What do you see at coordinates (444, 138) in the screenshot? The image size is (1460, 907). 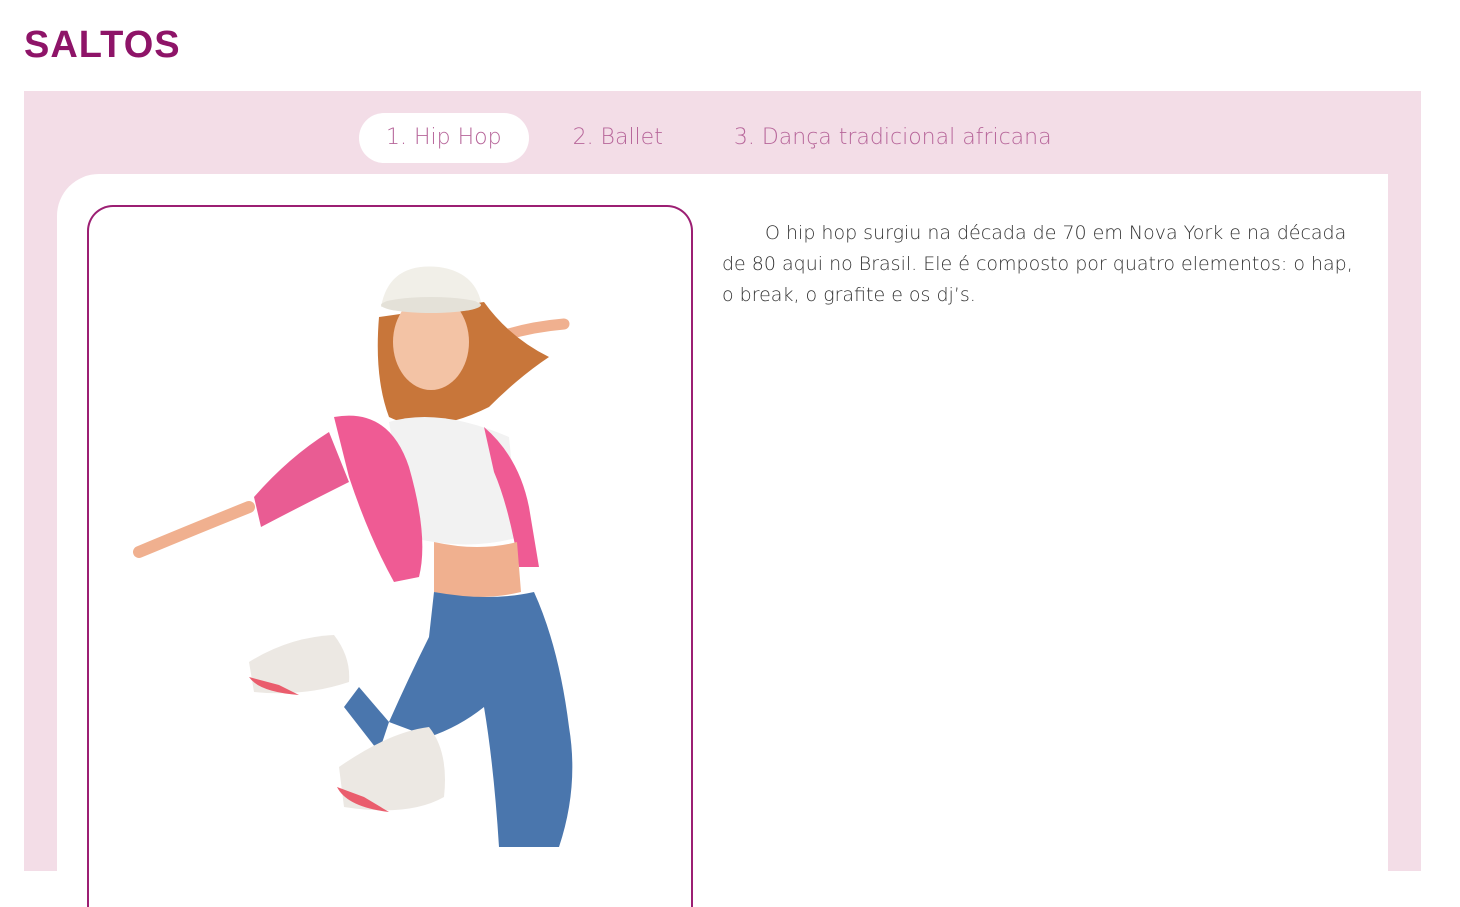 I see `tab-hip-hop: 1. Hip Hop` at bounding box center [444, 138].